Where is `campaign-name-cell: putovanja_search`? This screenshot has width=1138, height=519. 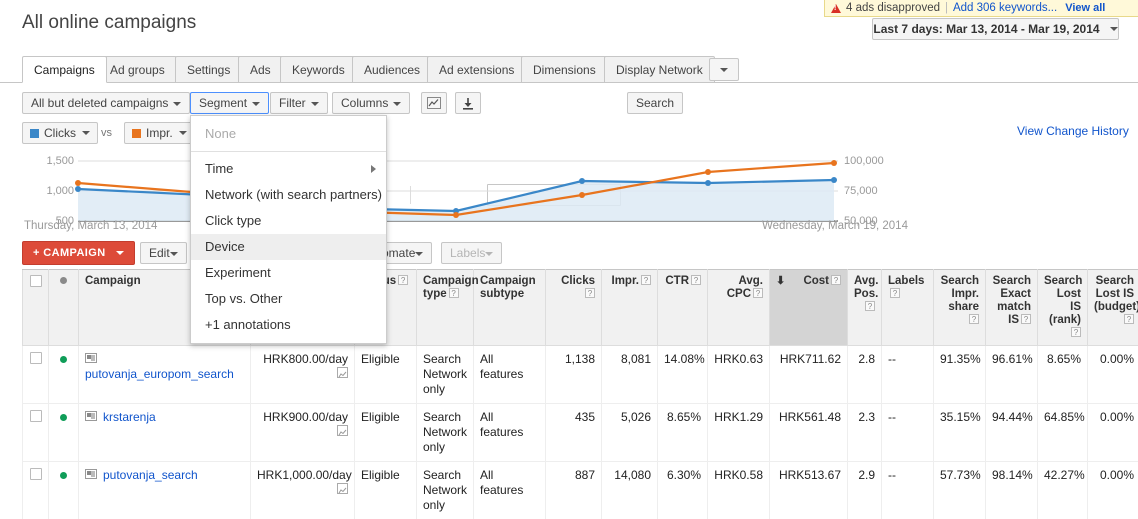
campaign-name-cell: putovanja_search is located at coordinates (164, 490).